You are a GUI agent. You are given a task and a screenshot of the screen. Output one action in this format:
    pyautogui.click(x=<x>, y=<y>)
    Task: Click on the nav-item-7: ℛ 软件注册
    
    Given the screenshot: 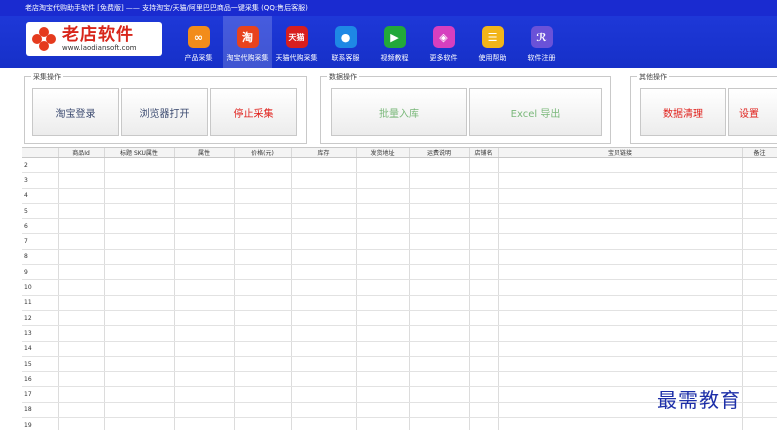 What is the action you would take?
    pyautogui.click(x=541, y=42)
    